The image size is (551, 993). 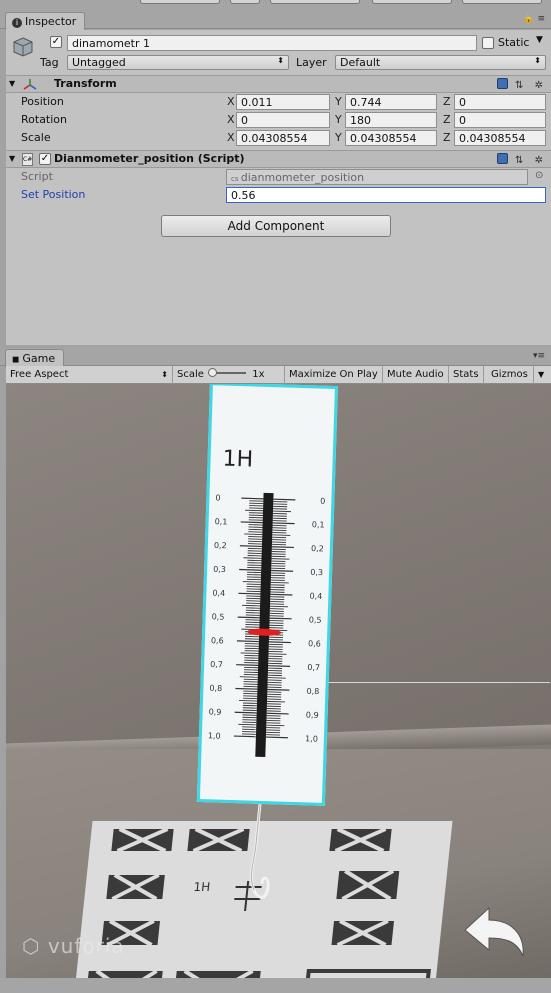 I want to click on lock-menu-icon: 🔒 ≡, so click(x=534, y=19).